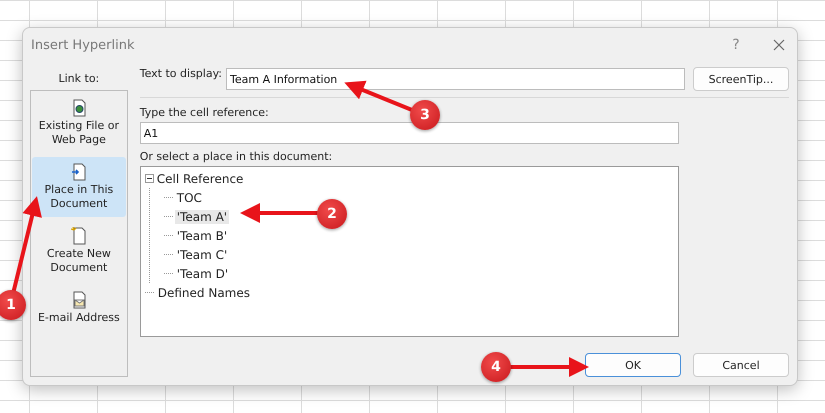  What do you see at coordinates (378, 96) in the screenshot?
I see `arrow` at bounding box center [378, 96].